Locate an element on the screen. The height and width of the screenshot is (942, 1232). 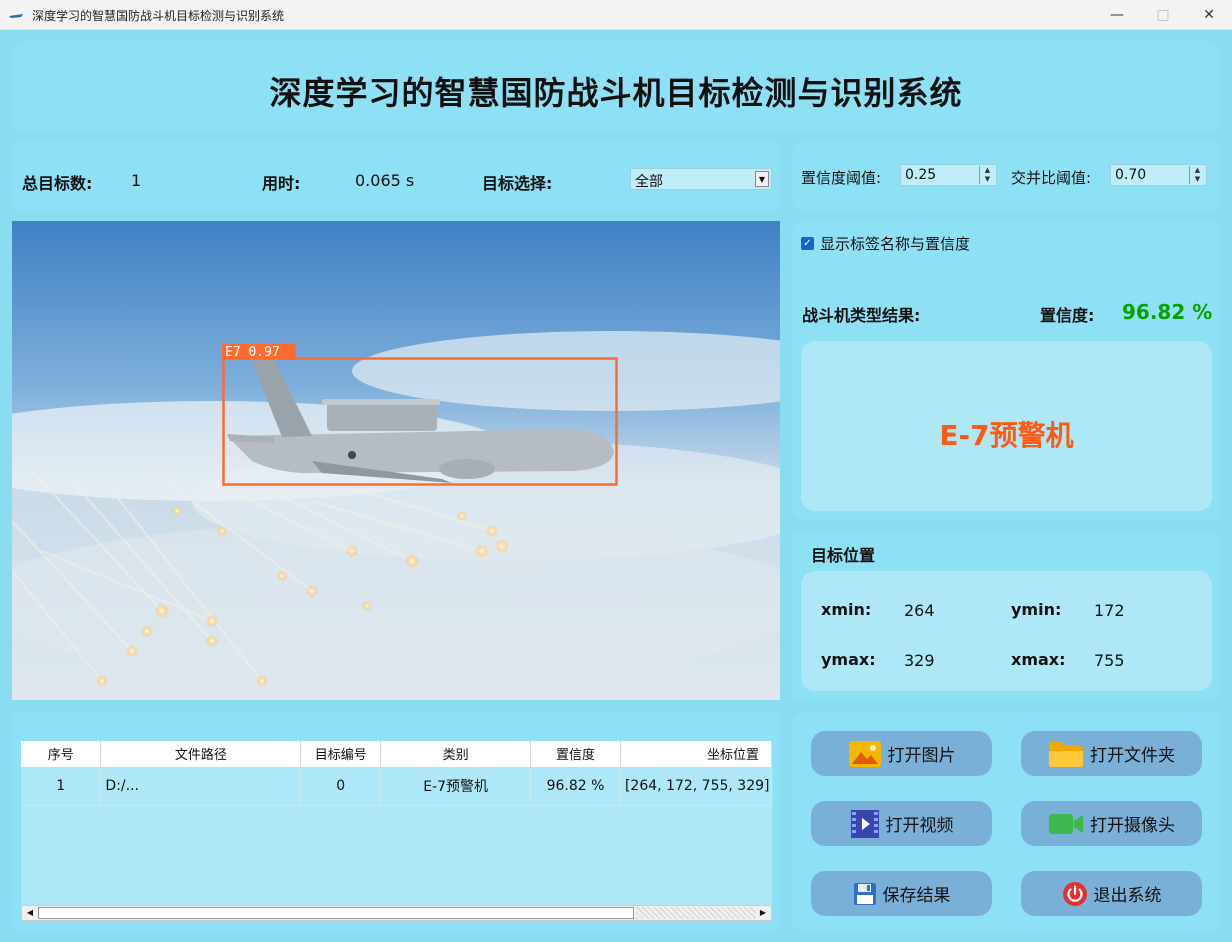
target-select-label: 目标选择: is located at coordinates (517, 183).